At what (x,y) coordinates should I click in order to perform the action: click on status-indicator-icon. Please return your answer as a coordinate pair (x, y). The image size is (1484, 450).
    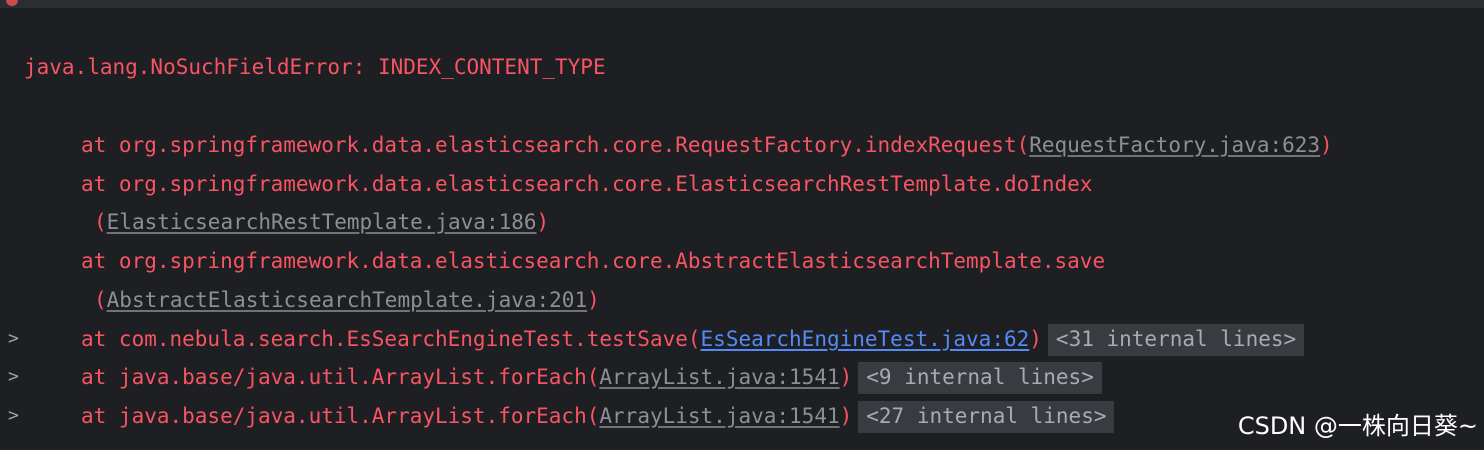
    Looking at the image, I should click on (12, 3).